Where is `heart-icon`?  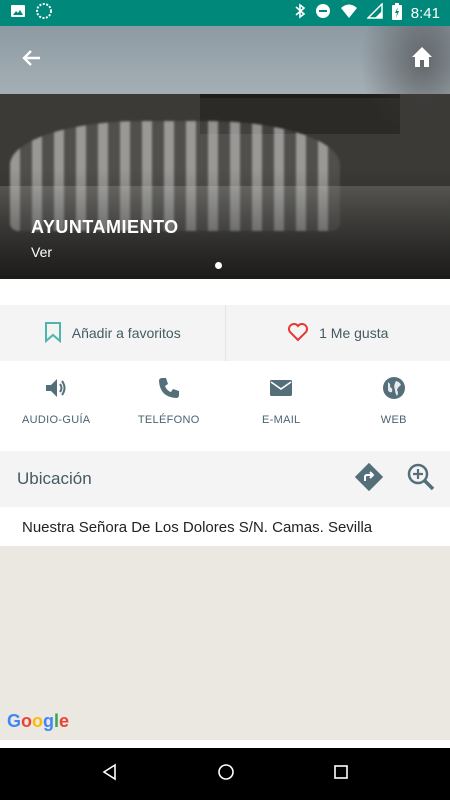 heart-icon is located at coordinates (298, 333).